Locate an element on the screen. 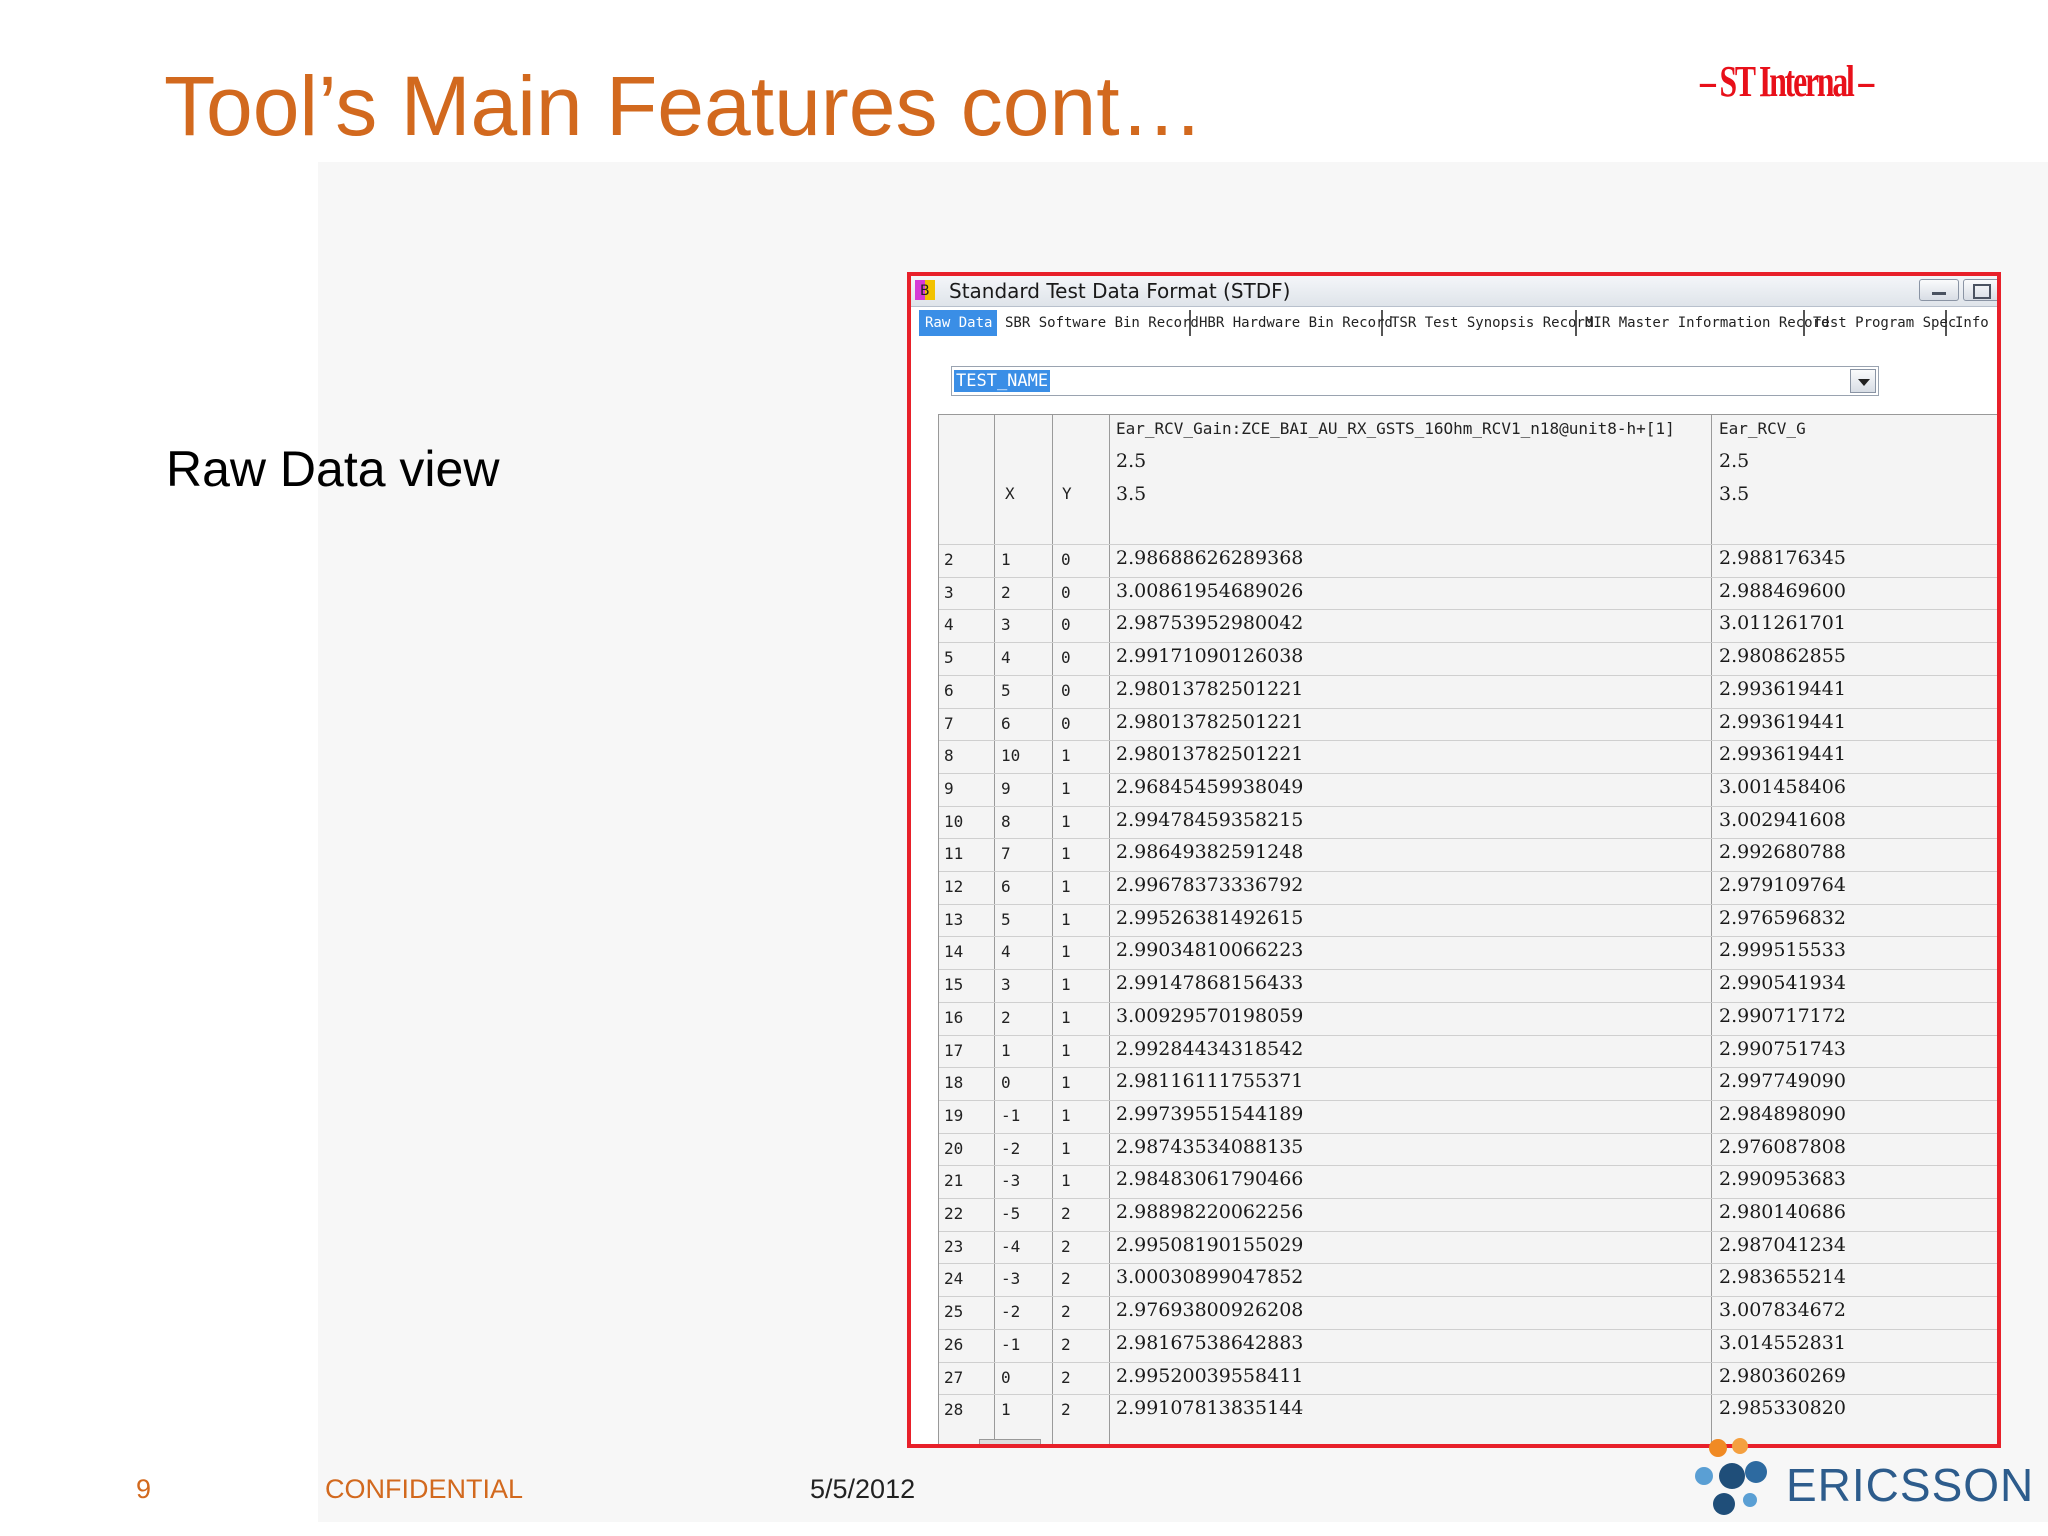 The width and height of the screenshot is (2048, 1536). value-cell: 3.001458406 is located at coordinates (1782, 787).